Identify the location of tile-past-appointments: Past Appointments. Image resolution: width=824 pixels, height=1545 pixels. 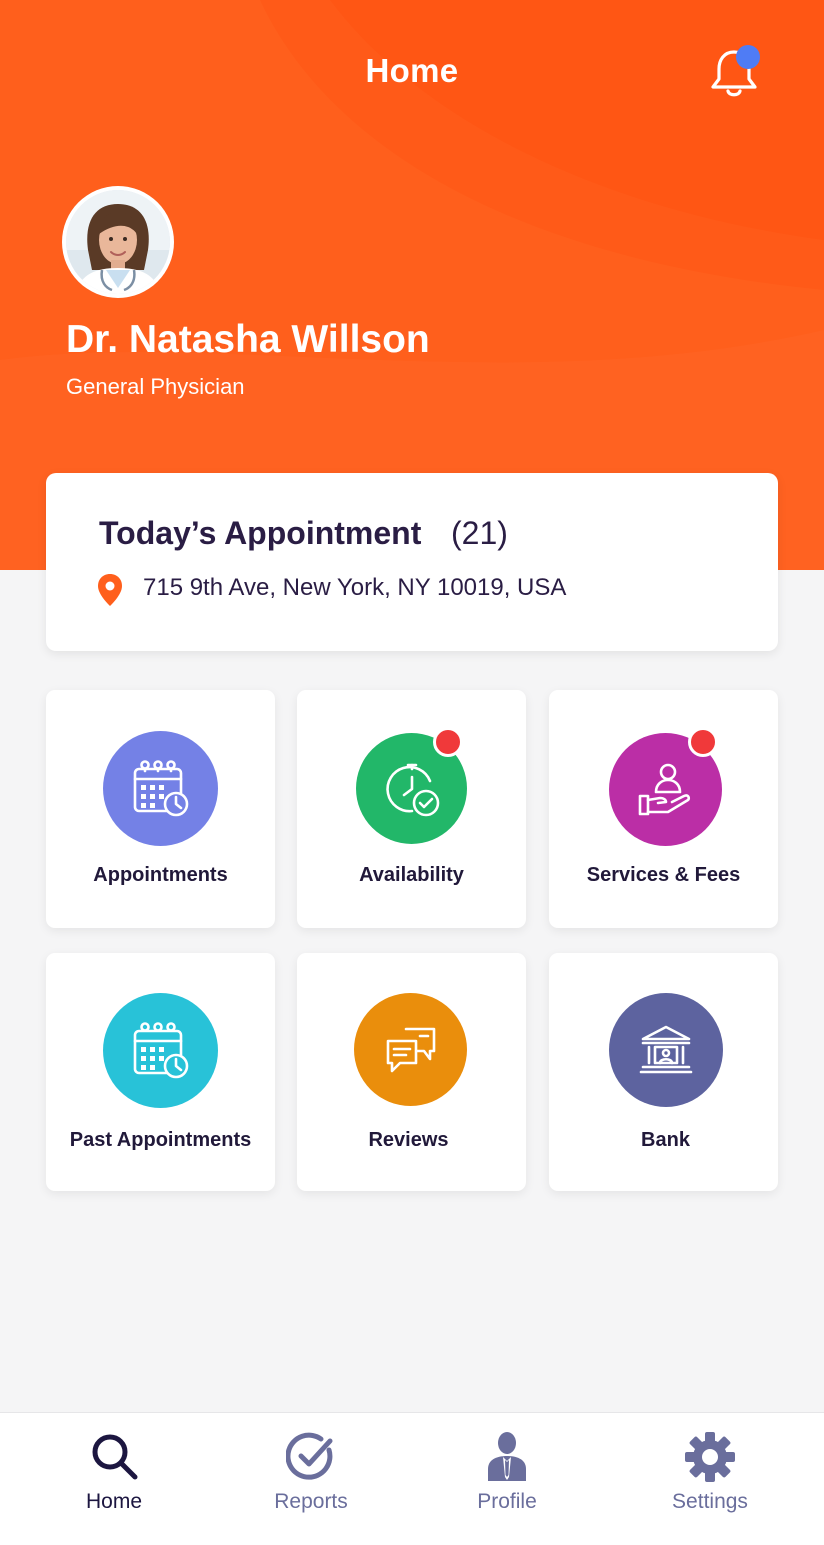
(160, 1072).